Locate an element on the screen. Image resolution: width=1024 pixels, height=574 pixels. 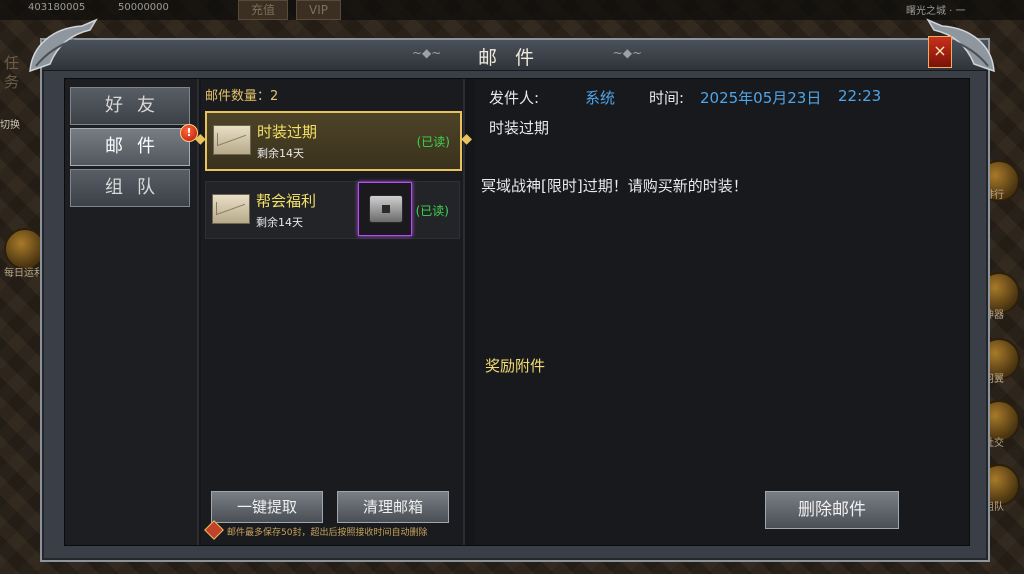
attachment-slot is located at coordinates (385, 209).